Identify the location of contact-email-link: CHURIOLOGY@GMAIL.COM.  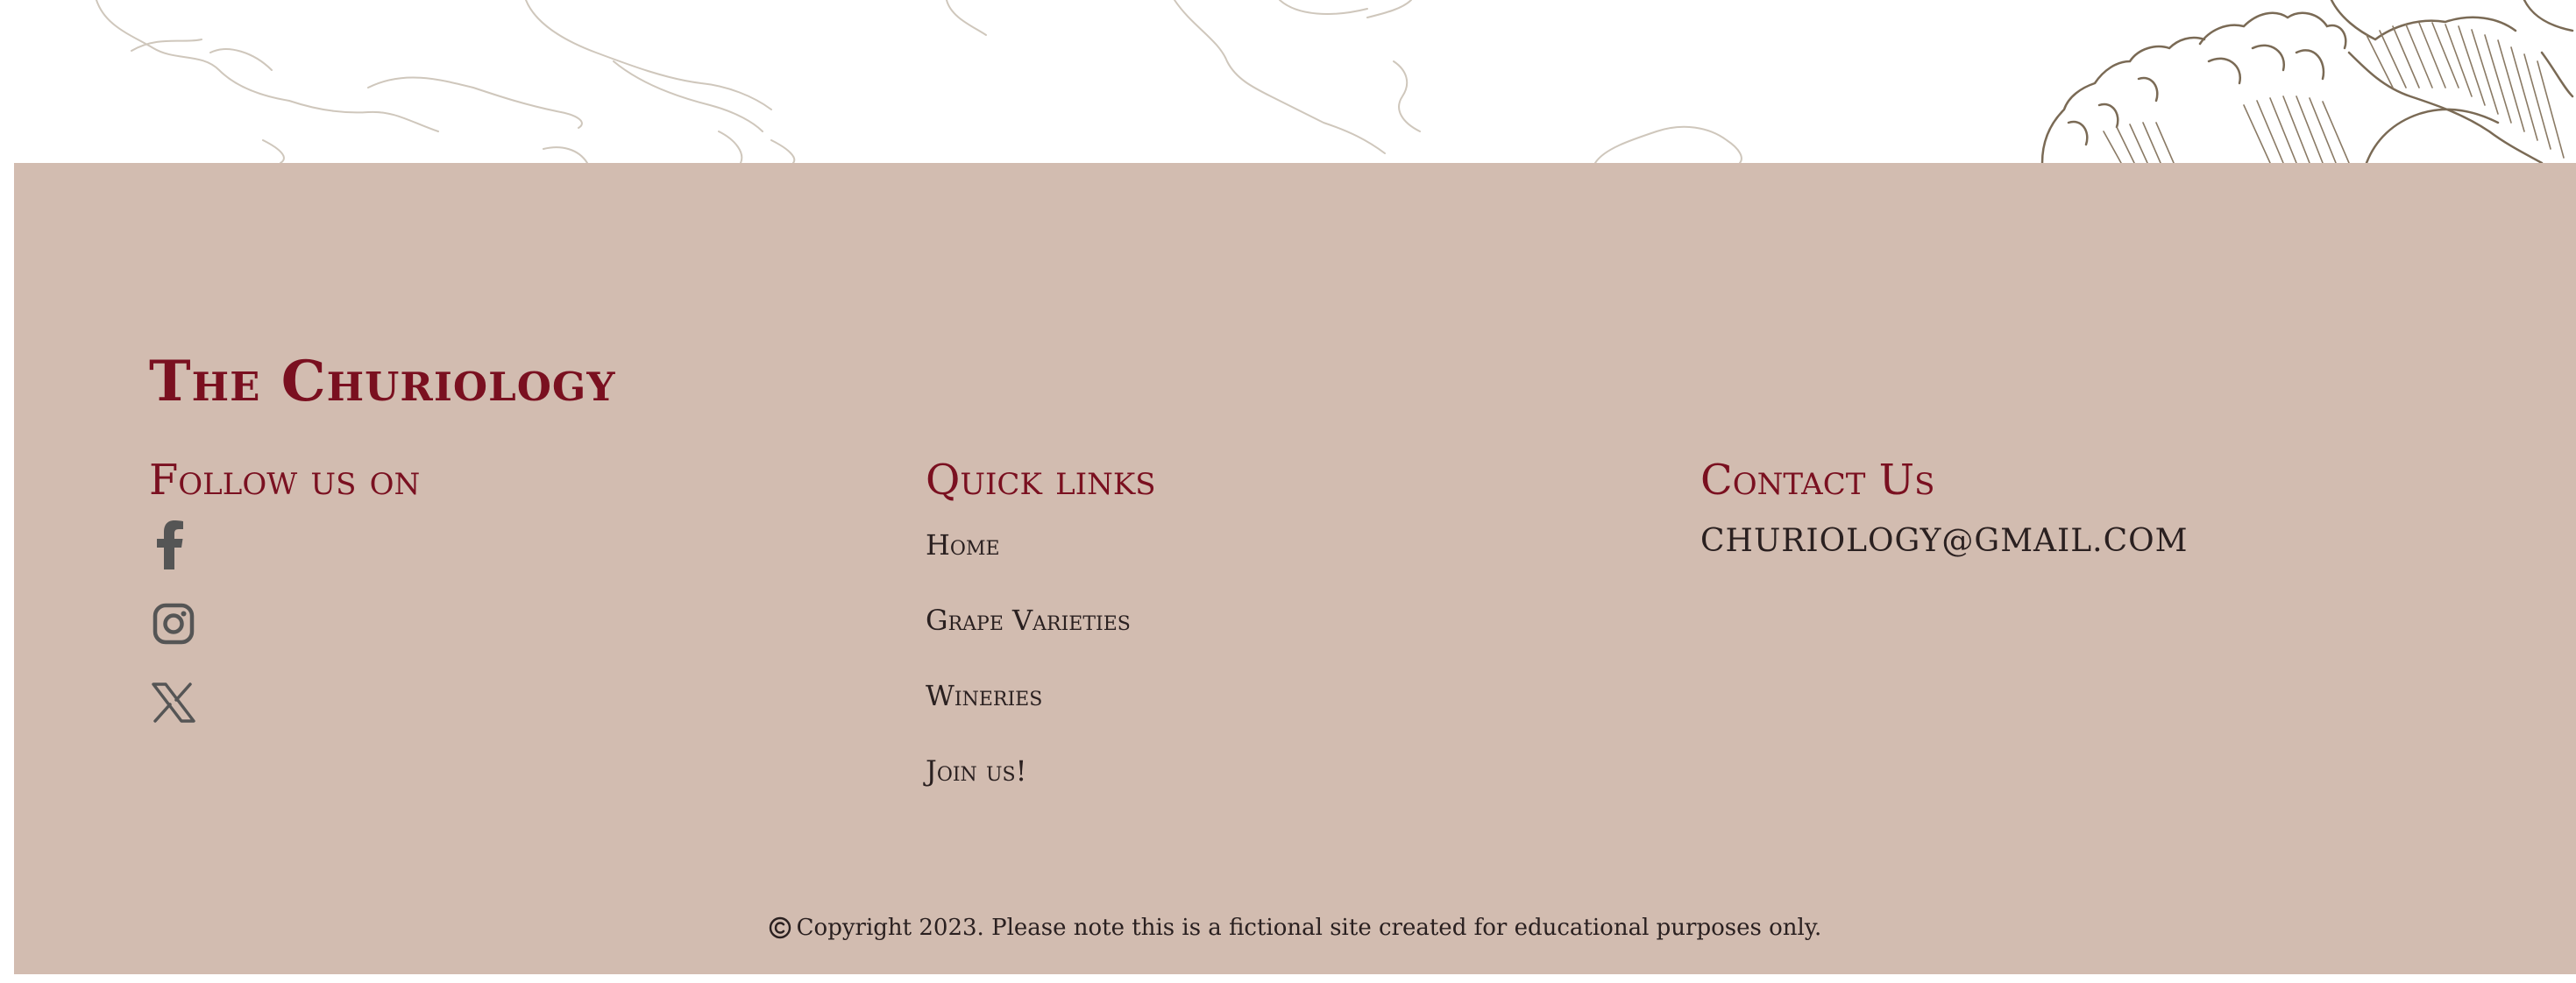
(1944, 541).